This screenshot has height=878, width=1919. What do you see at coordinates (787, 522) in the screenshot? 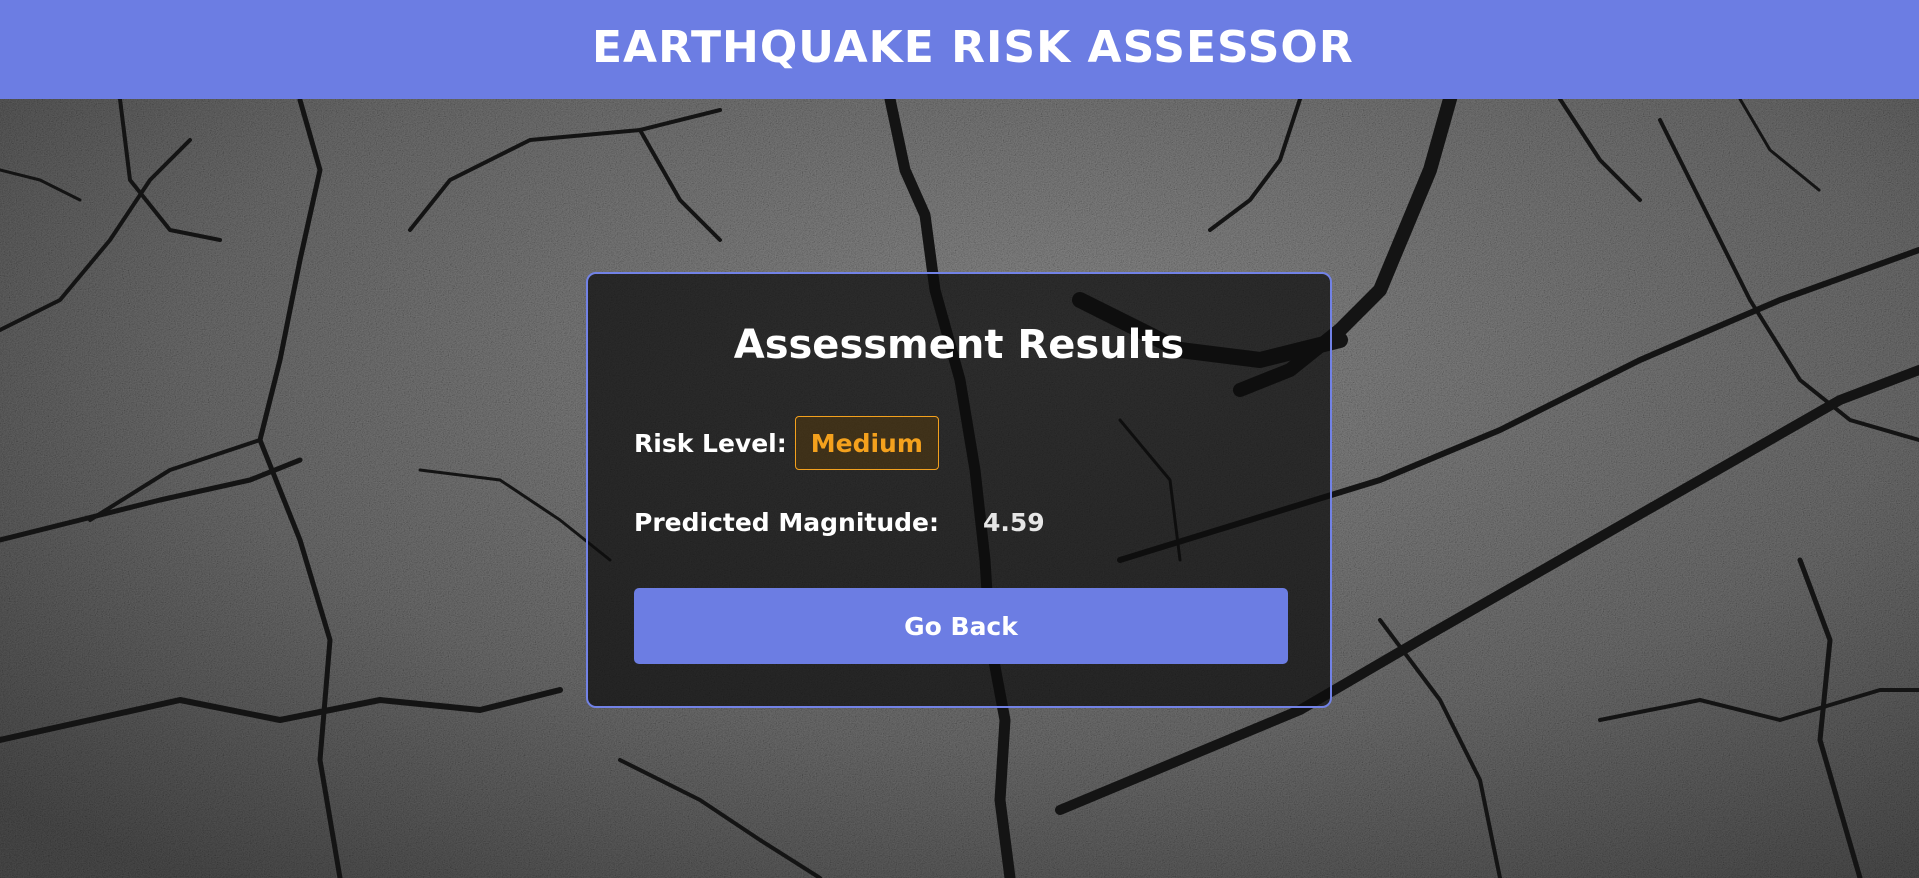
I see `predicted-magnitude-label: Predicted Magnitude:` at bounding box center [787, 522].